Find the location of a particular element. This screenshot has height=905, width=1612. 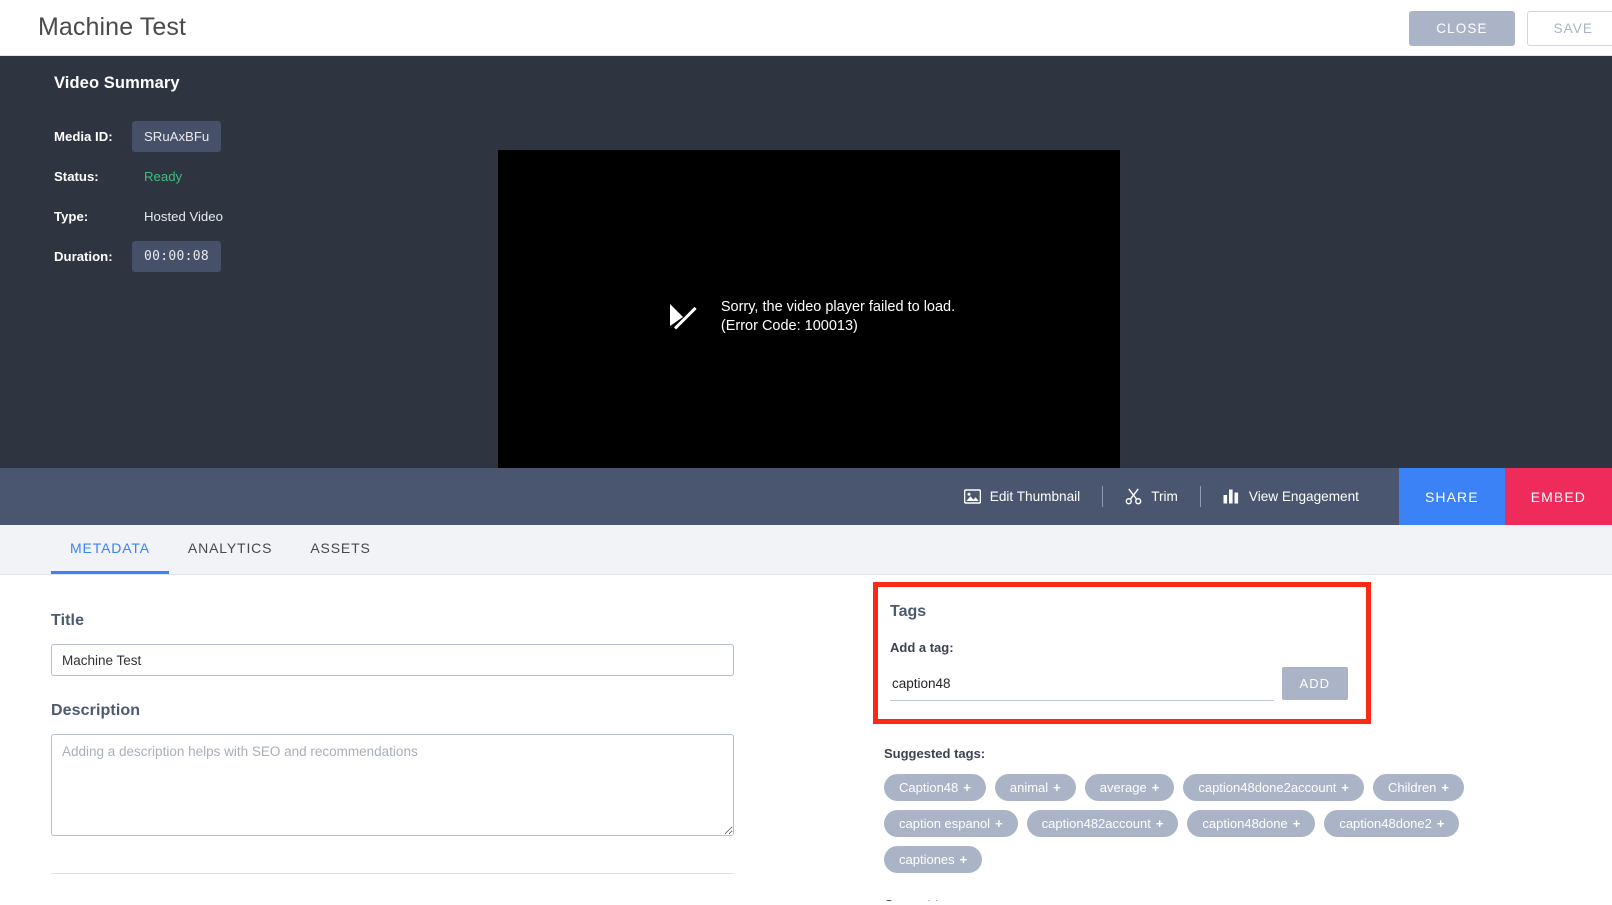

tag-input-row: ADD is located at coordinates (1119, 684).